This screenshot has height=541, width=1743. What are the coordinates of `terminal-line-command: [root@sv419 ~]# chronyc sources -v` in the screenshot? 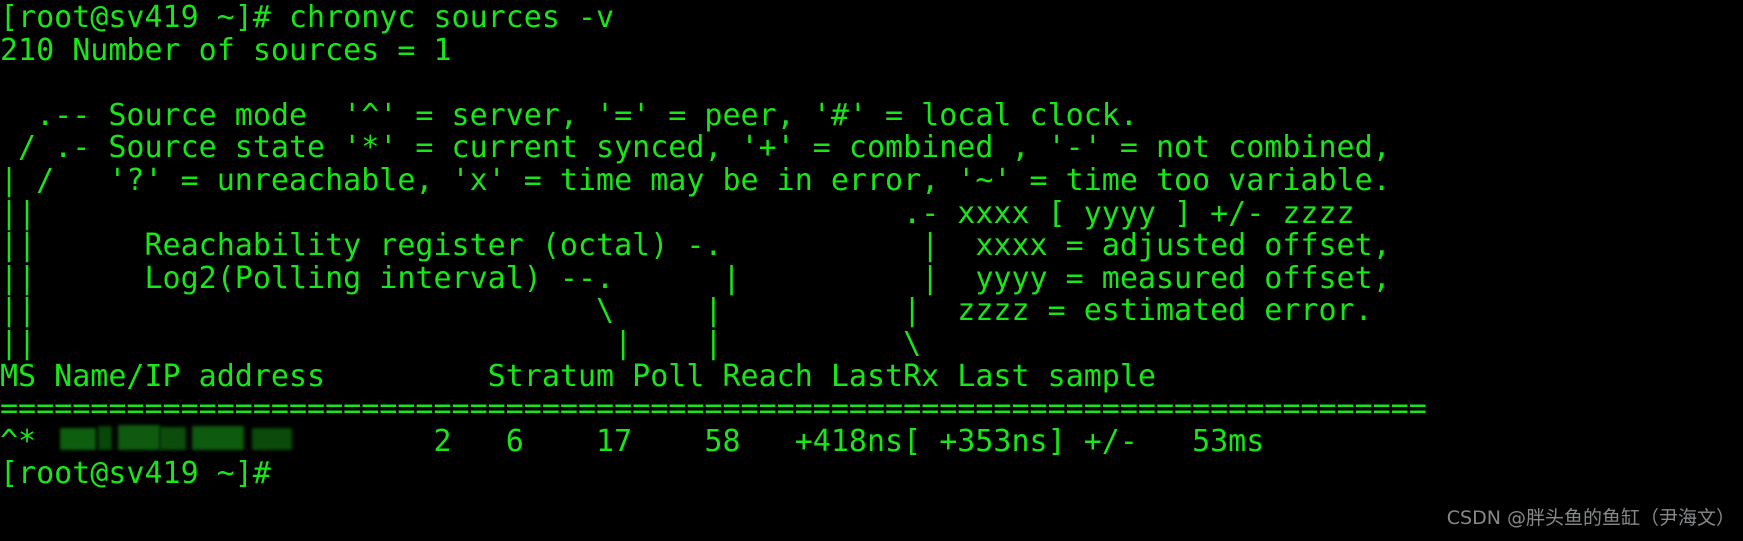 It's located at (307, 17).